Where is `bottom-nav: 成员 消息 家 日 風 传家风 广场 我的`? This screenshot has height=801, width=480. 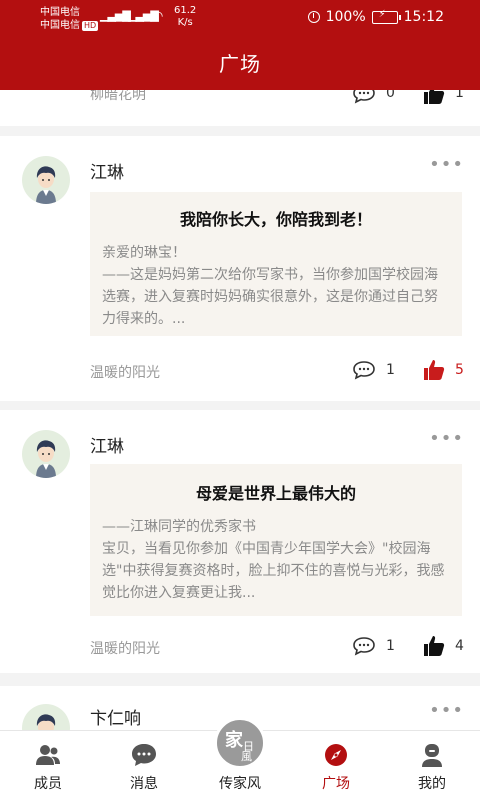
bottom-nav: 成员 消息 家 日 風 传家风 广场 我的 is located at coordinates (240, 759).